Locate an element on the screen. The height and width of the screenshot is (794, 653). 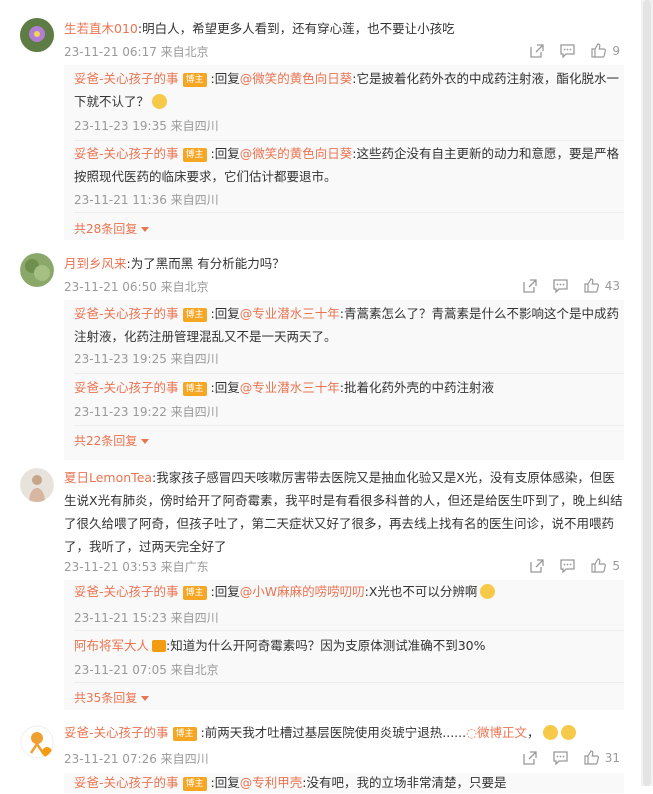
like-count: 9 is located at coordinates (616, 50).